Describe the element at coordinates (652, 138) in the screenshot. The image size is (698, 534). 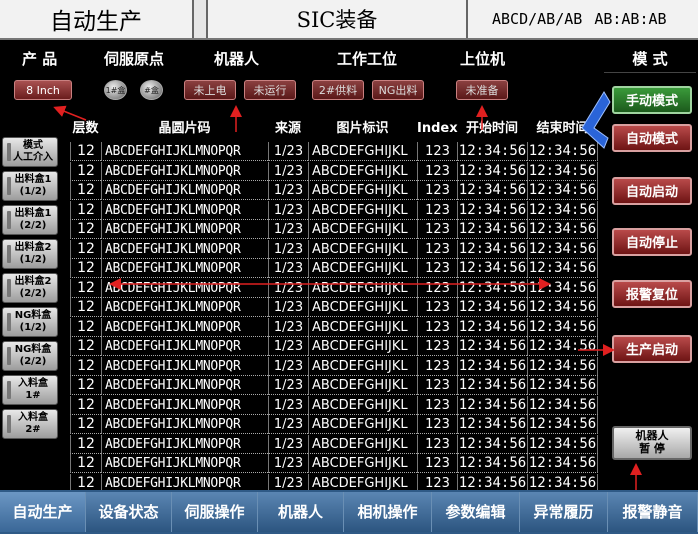
I see `auto-mode-button: 自动模式` at that location.